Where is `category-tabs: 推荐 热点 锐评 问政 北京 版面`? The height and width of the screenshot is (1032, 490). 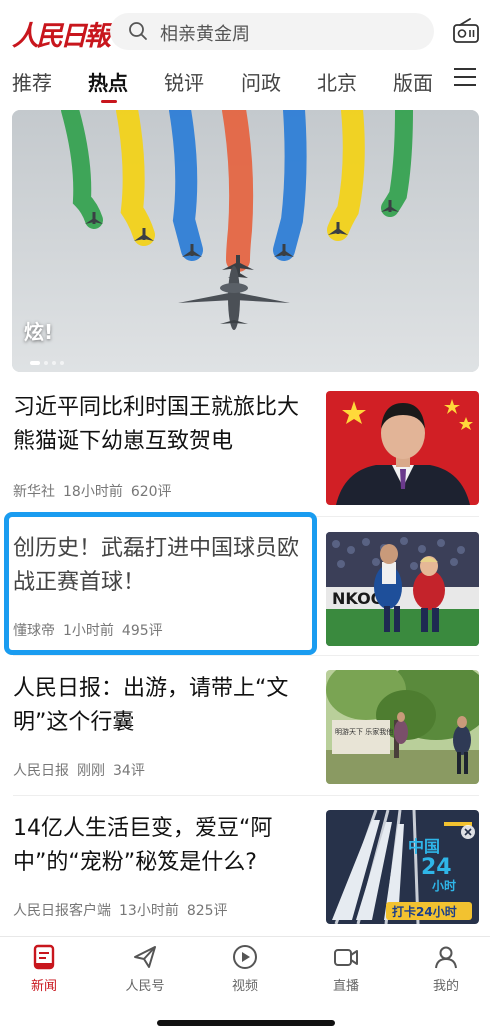
category-tabs: 推荐 热点 锐评 问政 北京 版面 is located at coordinates (245, 84).